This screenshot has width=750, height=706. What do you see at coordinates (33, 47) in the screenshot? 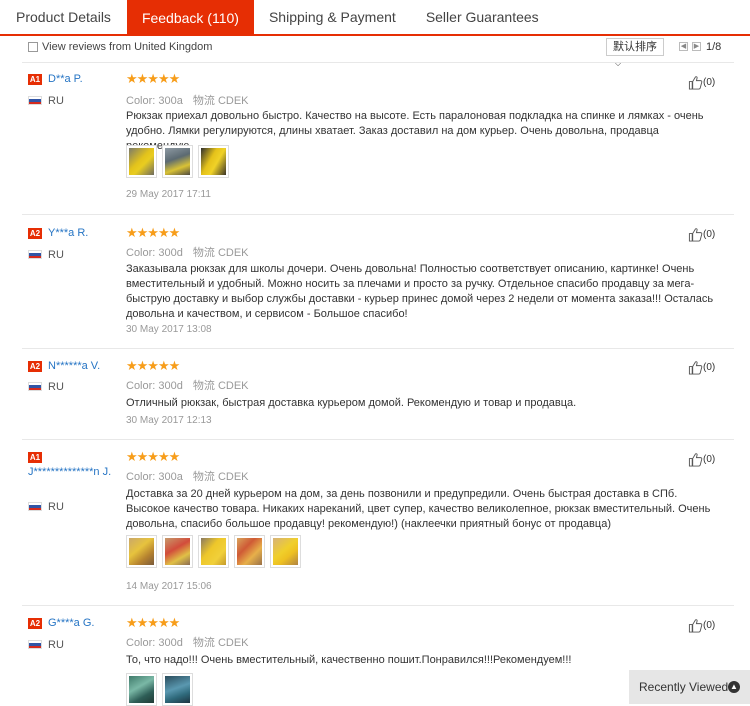
I see `uk-reviews-checkbox` at bounding box center [33, 47].